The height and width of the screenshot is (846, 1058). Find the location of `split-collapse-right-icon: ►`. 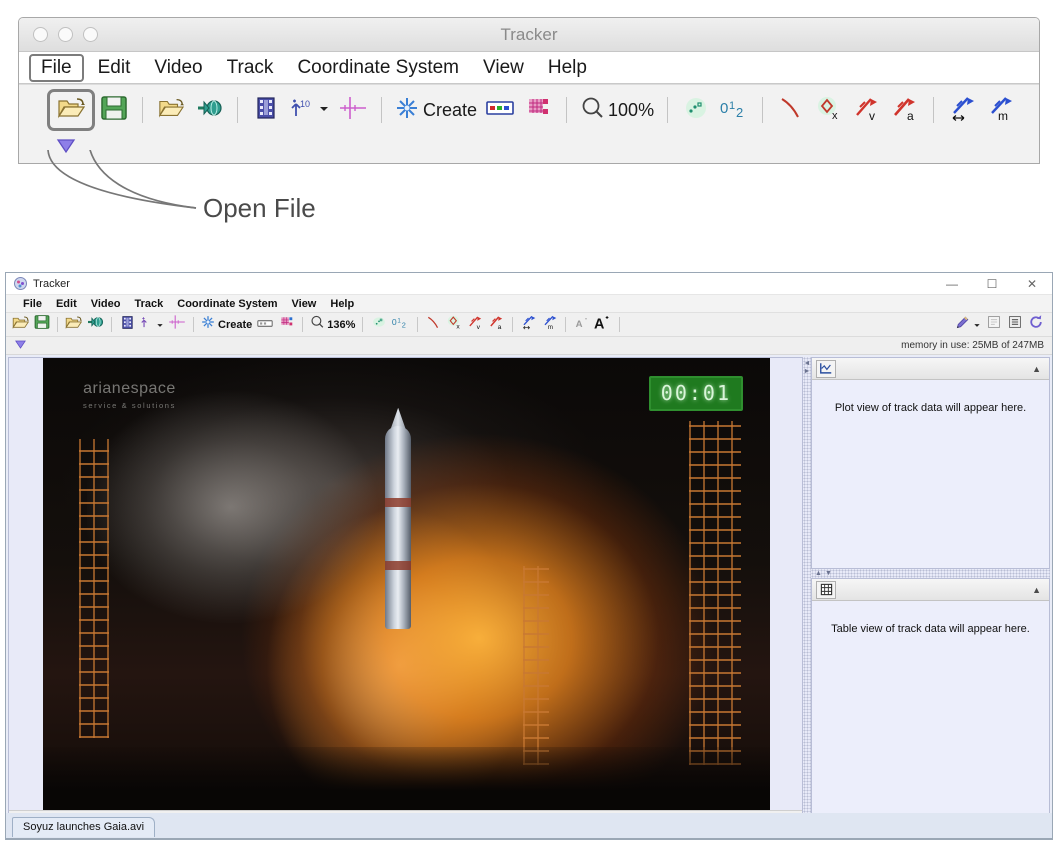

split-collapse-right-icon: ► is located at coordinates (807, 371).